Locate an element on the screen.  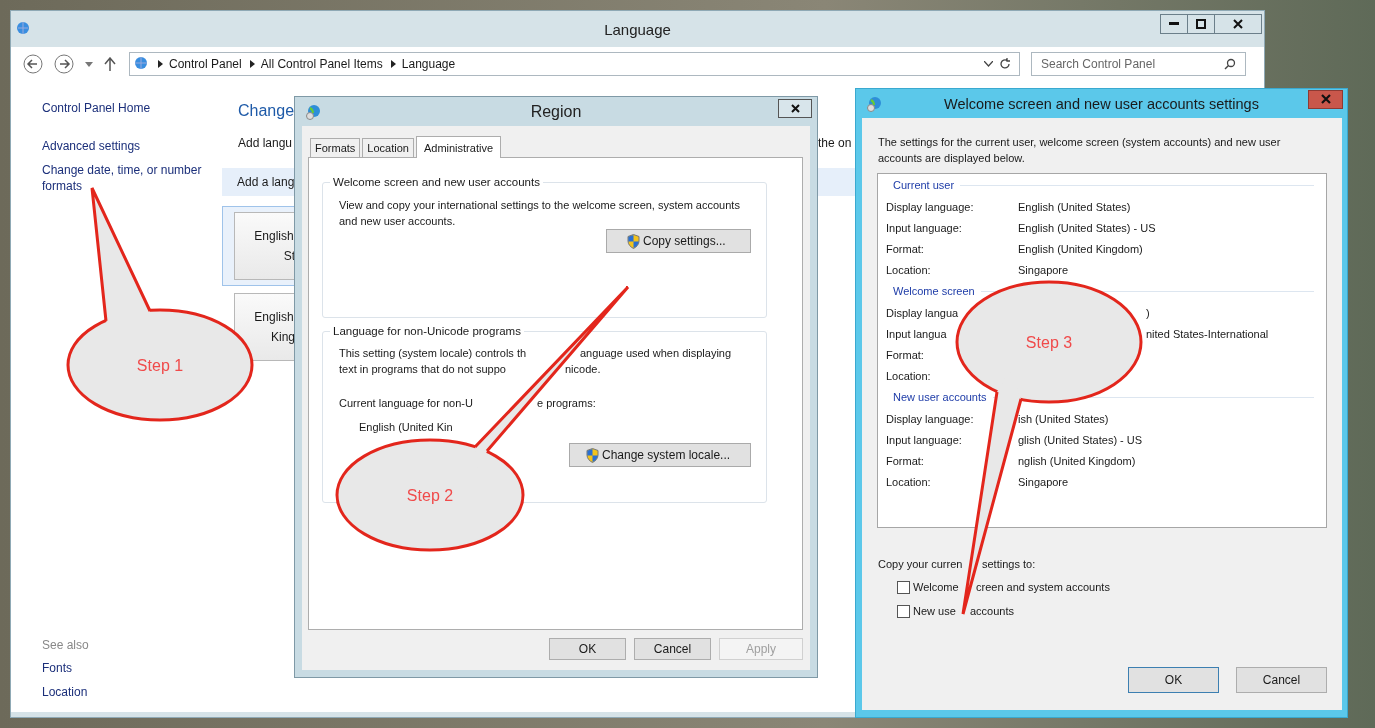
group-legend: Language for non-Unicode programs is located at coordinates (427, 331).